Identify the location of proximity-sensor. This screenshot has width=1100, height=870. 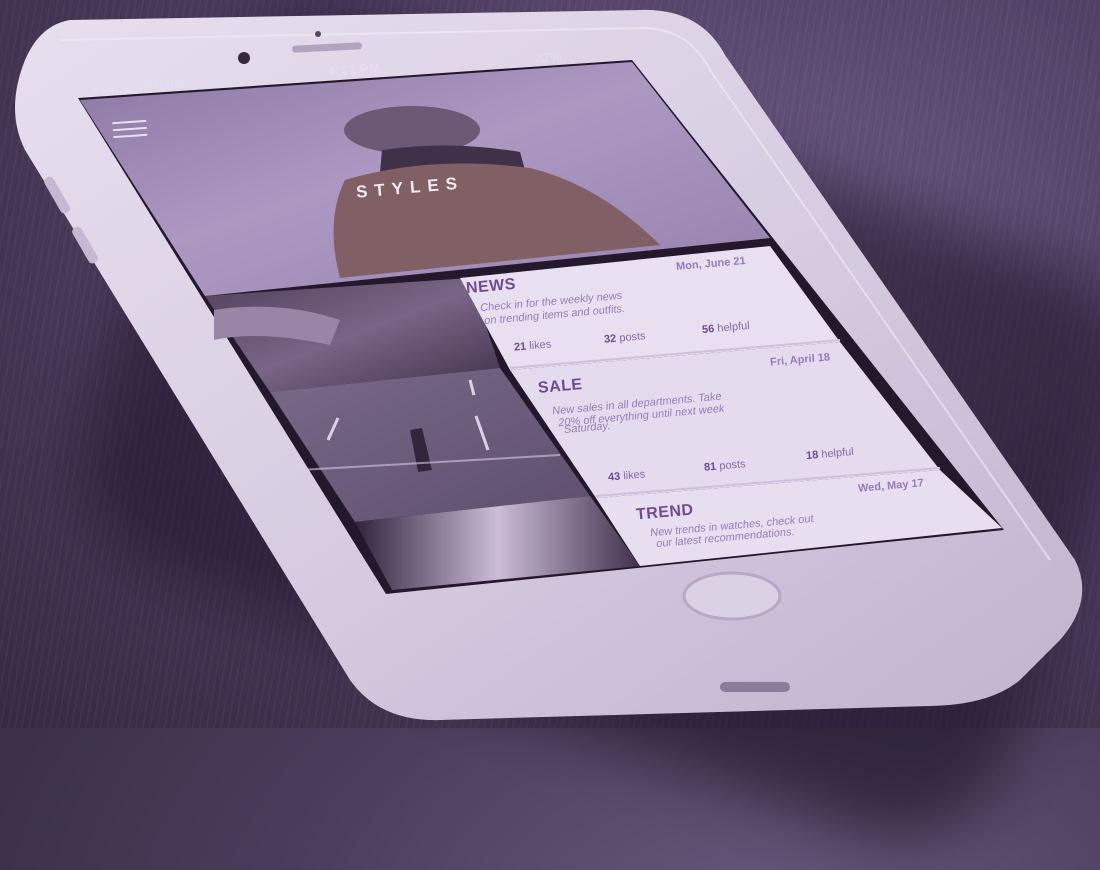
(318, 34).